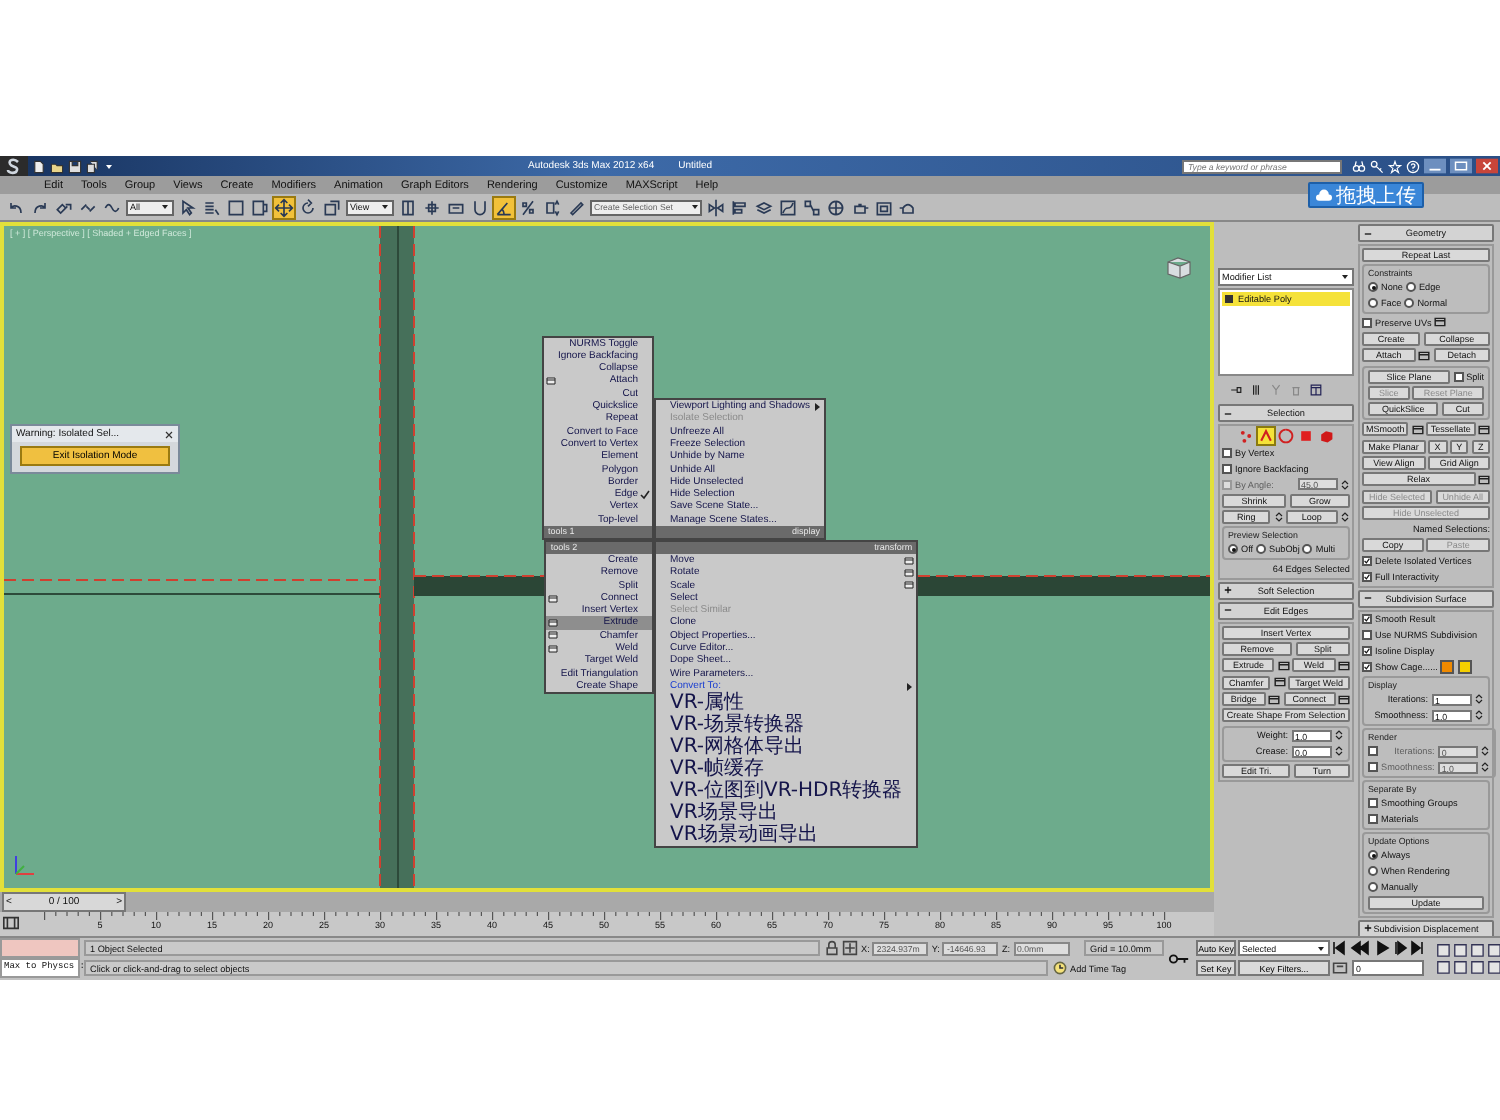 Image resolution: width=1500 pixels, height=1120 pixels. What do you see at coordinates (1380, 948) in the screenshot?
I see `playback-controls-icon` at bounding box center [1380, 948].